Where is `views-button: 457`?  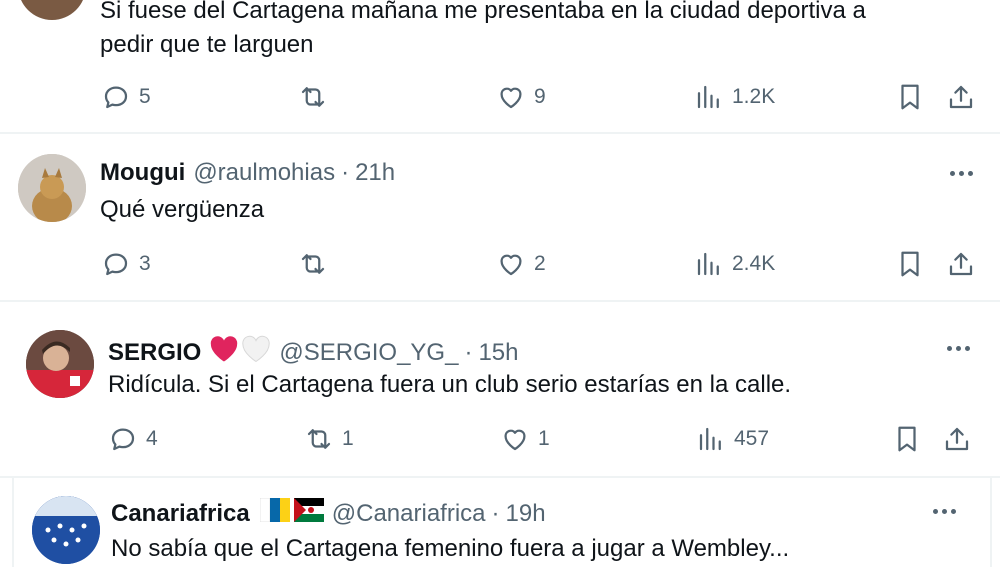 views-button: 457 is located at coordinates (732, 439).